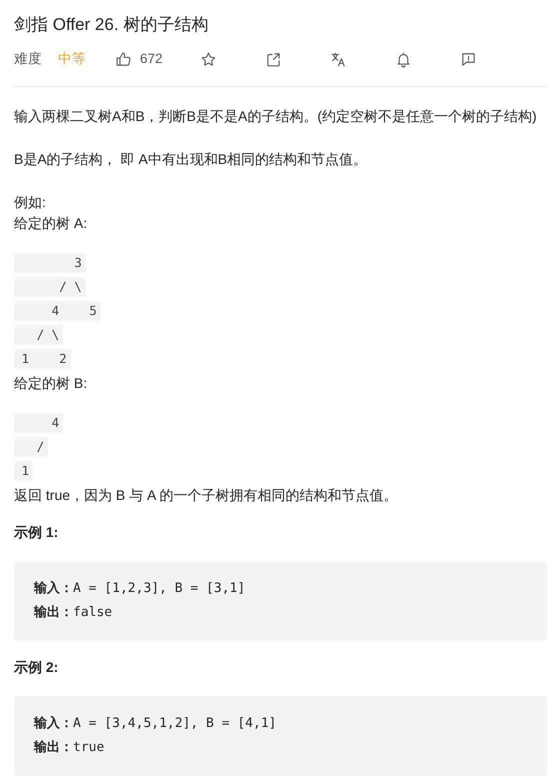  I want to click on like-button: 672, so click(139, 59).